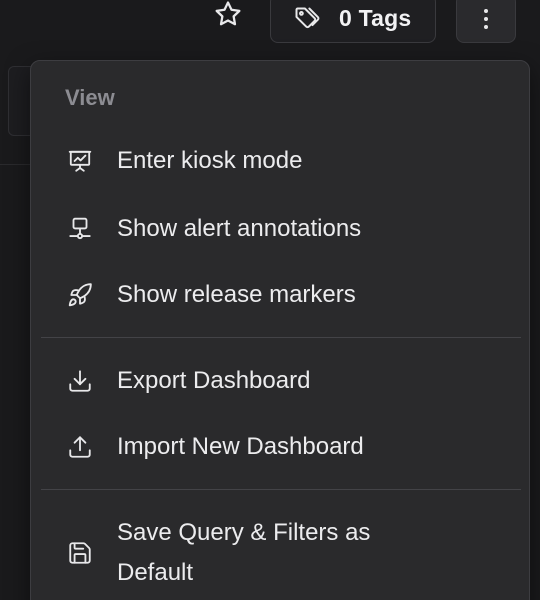 Image resolution: width=540 pixels, height=600 pixels. What do you see at coordinates (236, 294) in the screenshot?
I see `menu-item-label: Show release markers` at bounding box center [236, 294].